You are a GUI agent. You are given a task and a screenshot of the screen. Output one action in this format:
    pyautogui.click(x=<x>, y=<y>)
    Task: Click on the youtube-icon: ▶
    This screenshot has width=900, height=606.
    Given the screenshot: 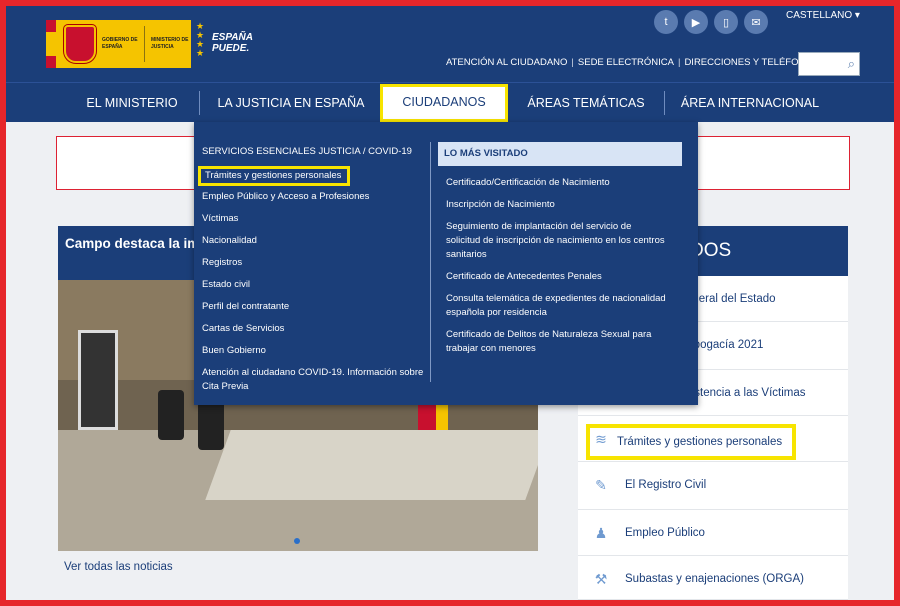 What is the action you would take?
    pyautogui.click(x=696, y=22)
    